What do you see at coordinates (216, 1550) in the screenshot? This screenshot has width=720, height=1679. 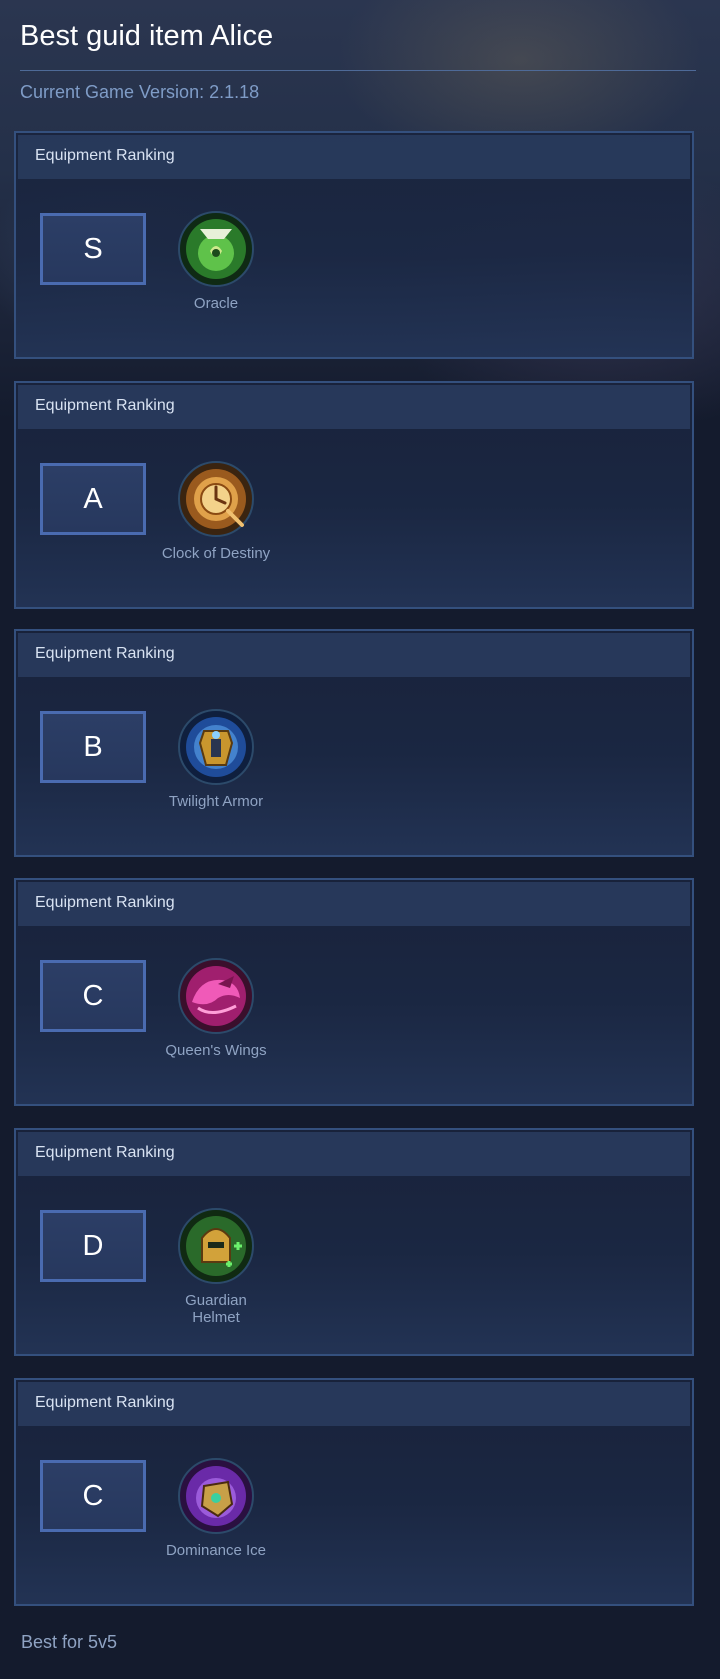 I see `item-name: Dominance Ice` at bounding box center [216, 1550].